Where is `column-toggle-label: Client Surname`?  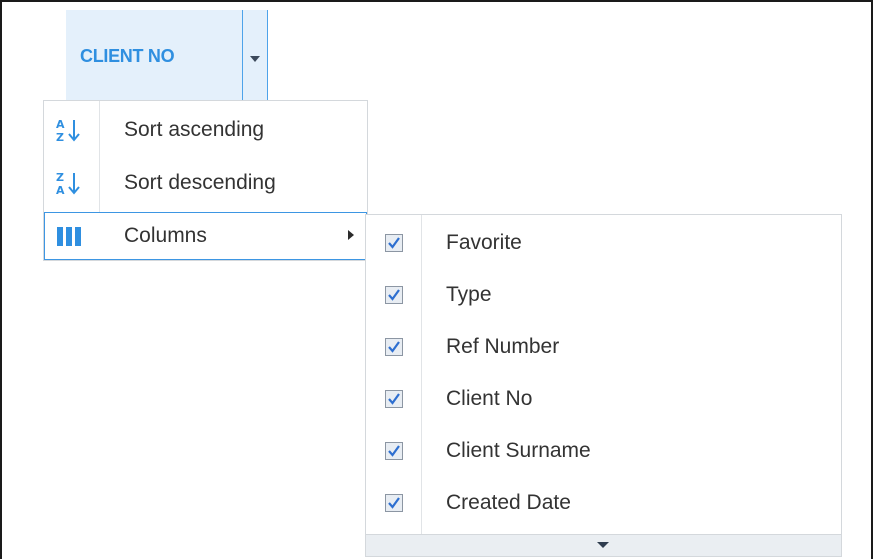 column-toggle-label: Client Surname is located at coordinates (518, 450).